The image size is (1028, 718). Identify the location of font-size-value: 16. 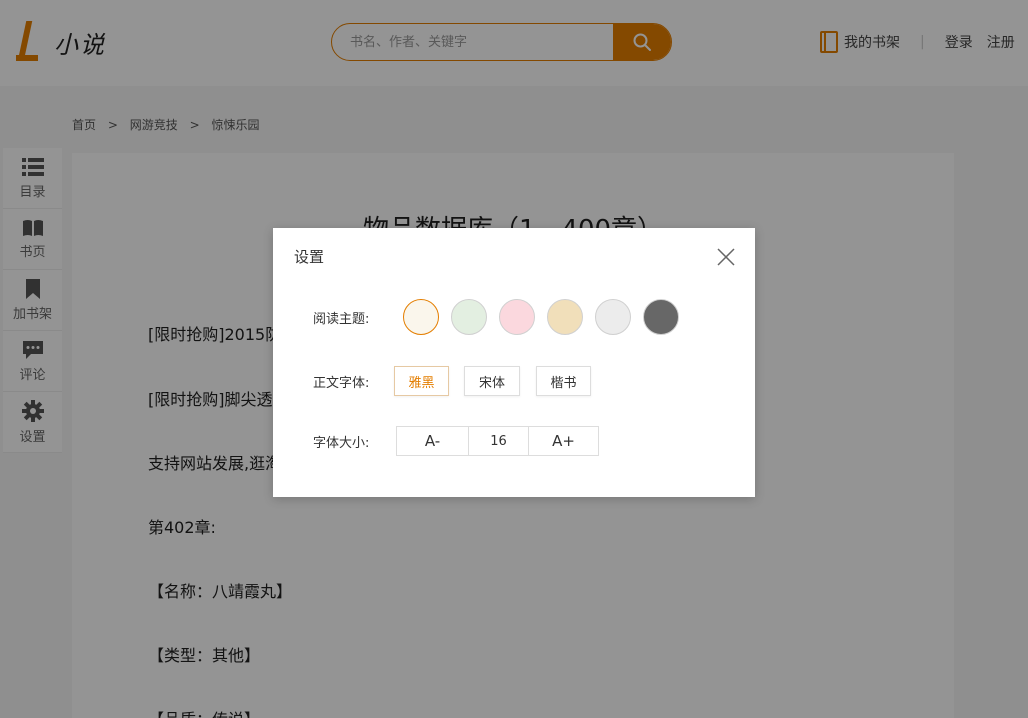
(498, 441).